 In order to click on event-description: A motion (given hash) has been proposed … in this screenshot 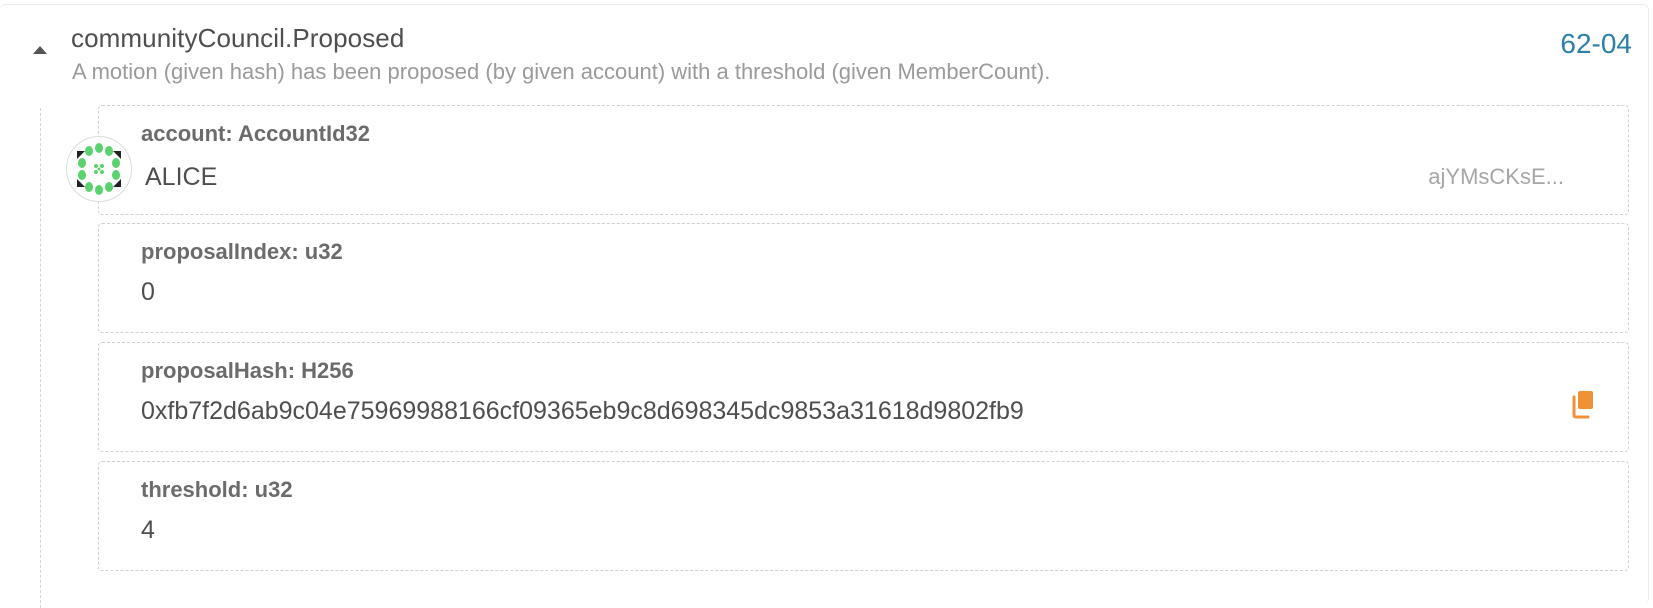, I will do `click(561, 71)`.